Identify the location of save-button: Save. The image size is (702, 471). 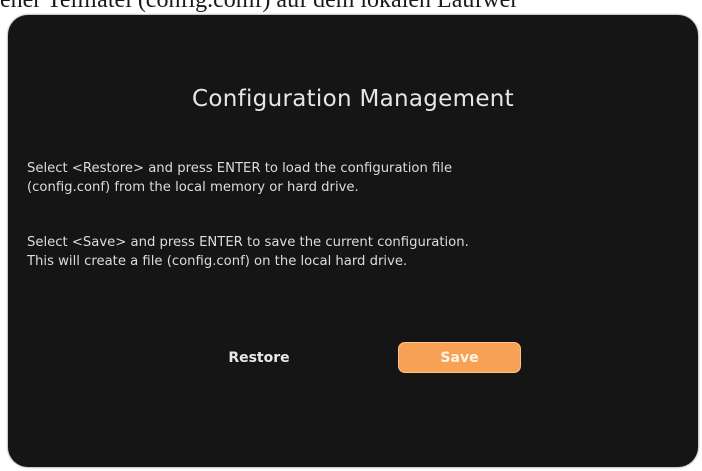
(459, 357).